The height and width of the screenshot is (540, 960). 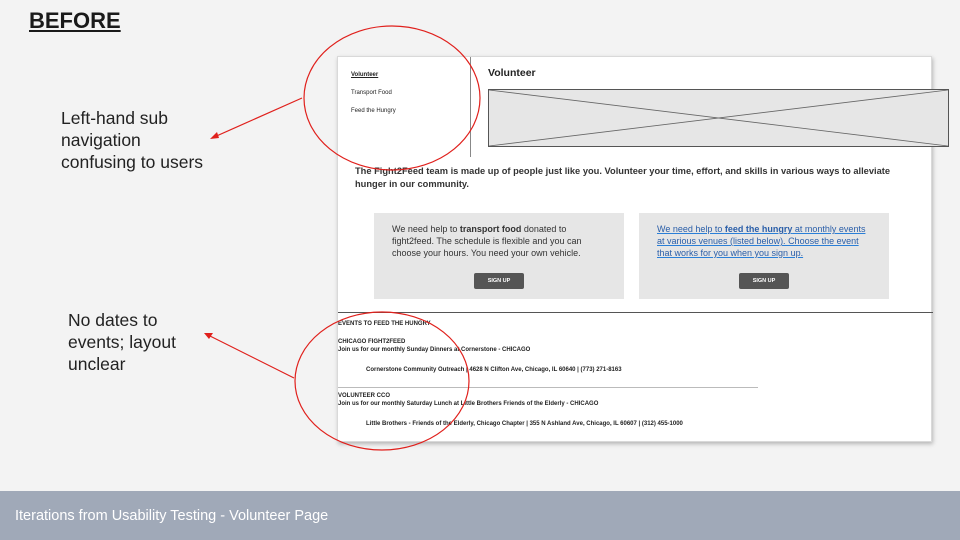 I want to click on events-title: EVENTS TO FEED THE HUNGRY, so click(x=384, y=324).